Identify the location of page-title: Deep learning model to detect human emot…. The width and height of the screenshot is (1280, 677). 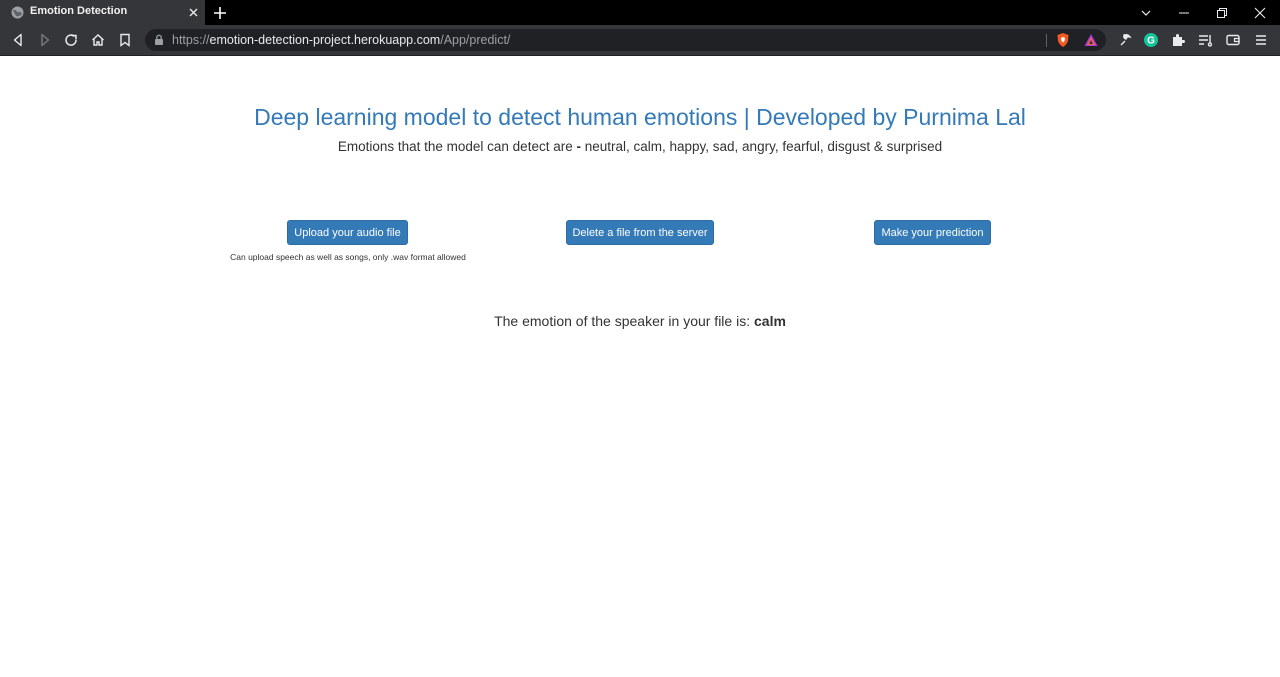
(640, 117).